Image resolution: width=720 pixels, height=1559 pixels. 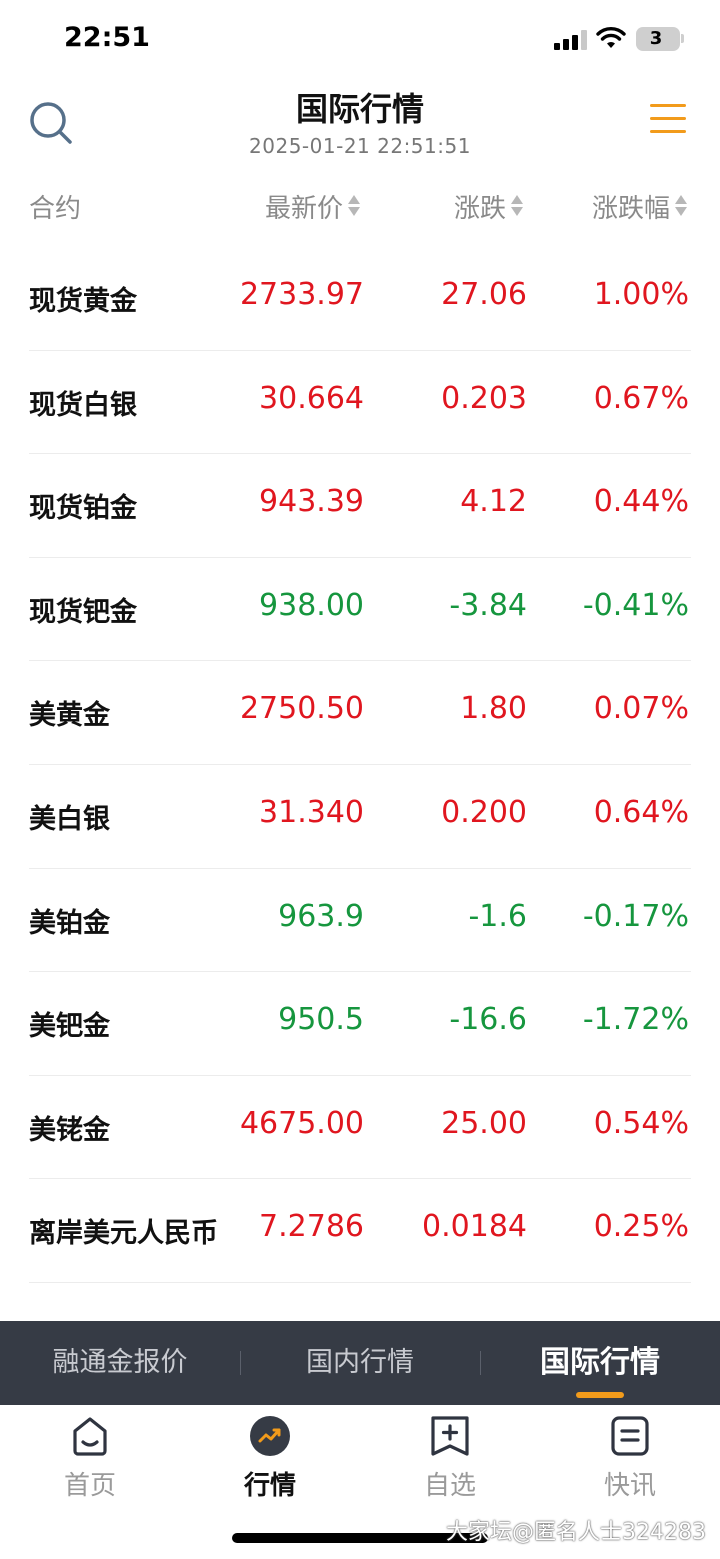 What do you see at coordinates (493, 709) in the screenshot?
I see `price-change: 1.80` at bounding box center [493, 709].